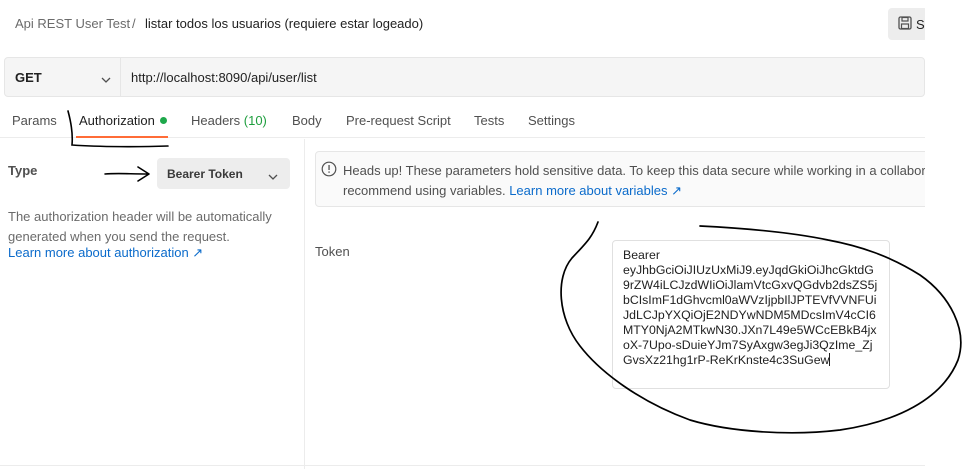  What do you see at coordinates (920, 24) in the screenshot?
I see `save-label: S` at bounding box center [920, 24].